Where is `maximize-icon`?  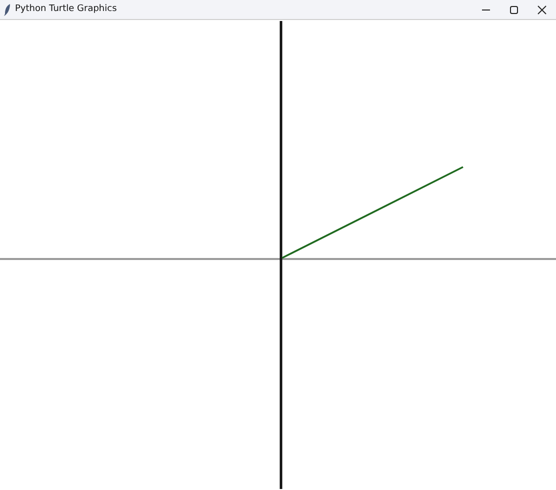 maximize-icon is located at coordinates (514, 9).